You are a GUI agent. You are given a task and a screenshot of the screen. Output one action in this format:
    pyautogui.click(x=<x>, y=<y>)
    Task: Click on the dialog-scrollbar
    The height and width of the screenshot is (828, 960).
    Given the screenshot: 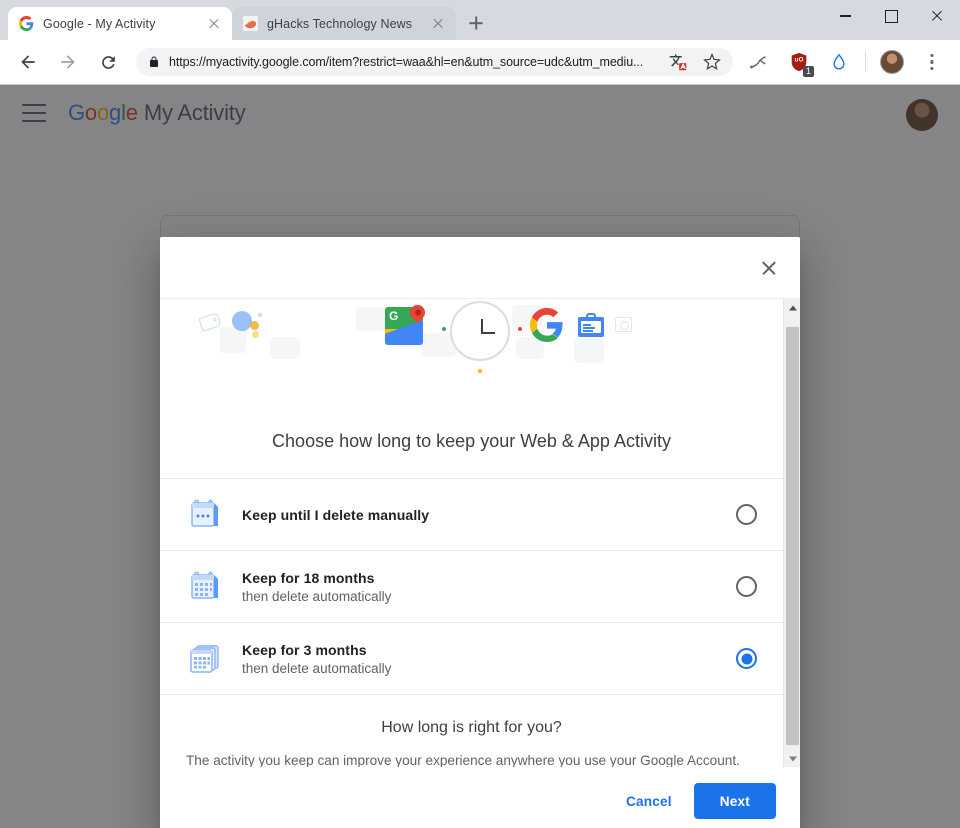 What is the action you would take?
    pyautogui.click(x=791, y=533)
    